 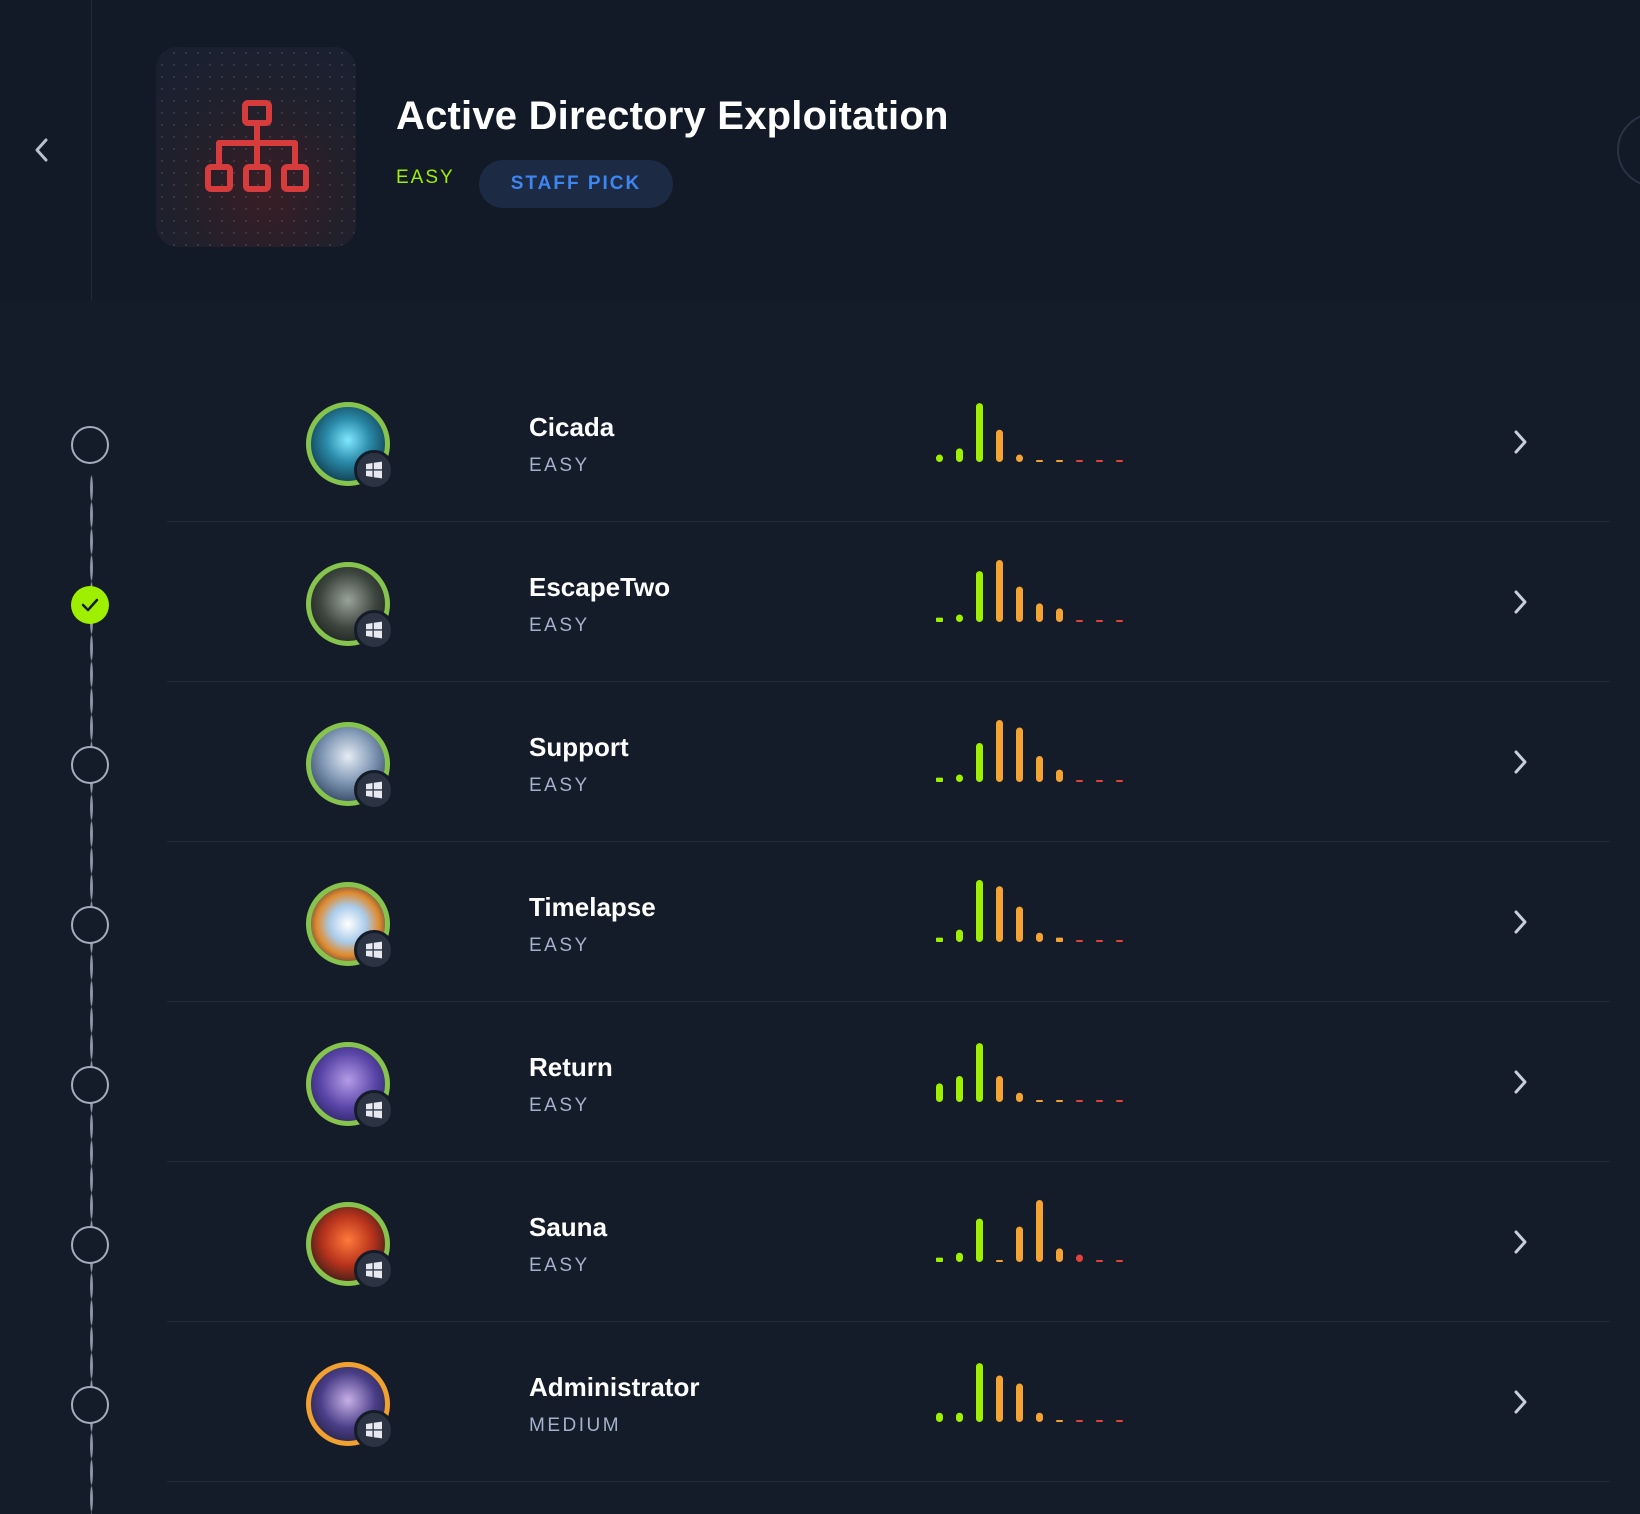 I want to click on machine-row-escapetwo: EscapeTwo EASY, so click(x=820, y=602).